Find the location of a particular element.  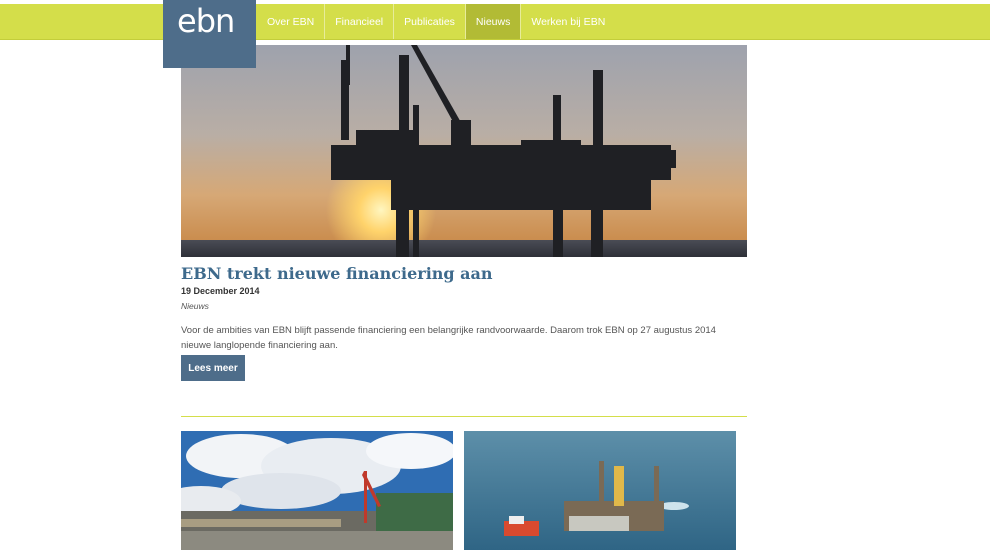

logo-text: ebn is located at coordinates (206, 21).